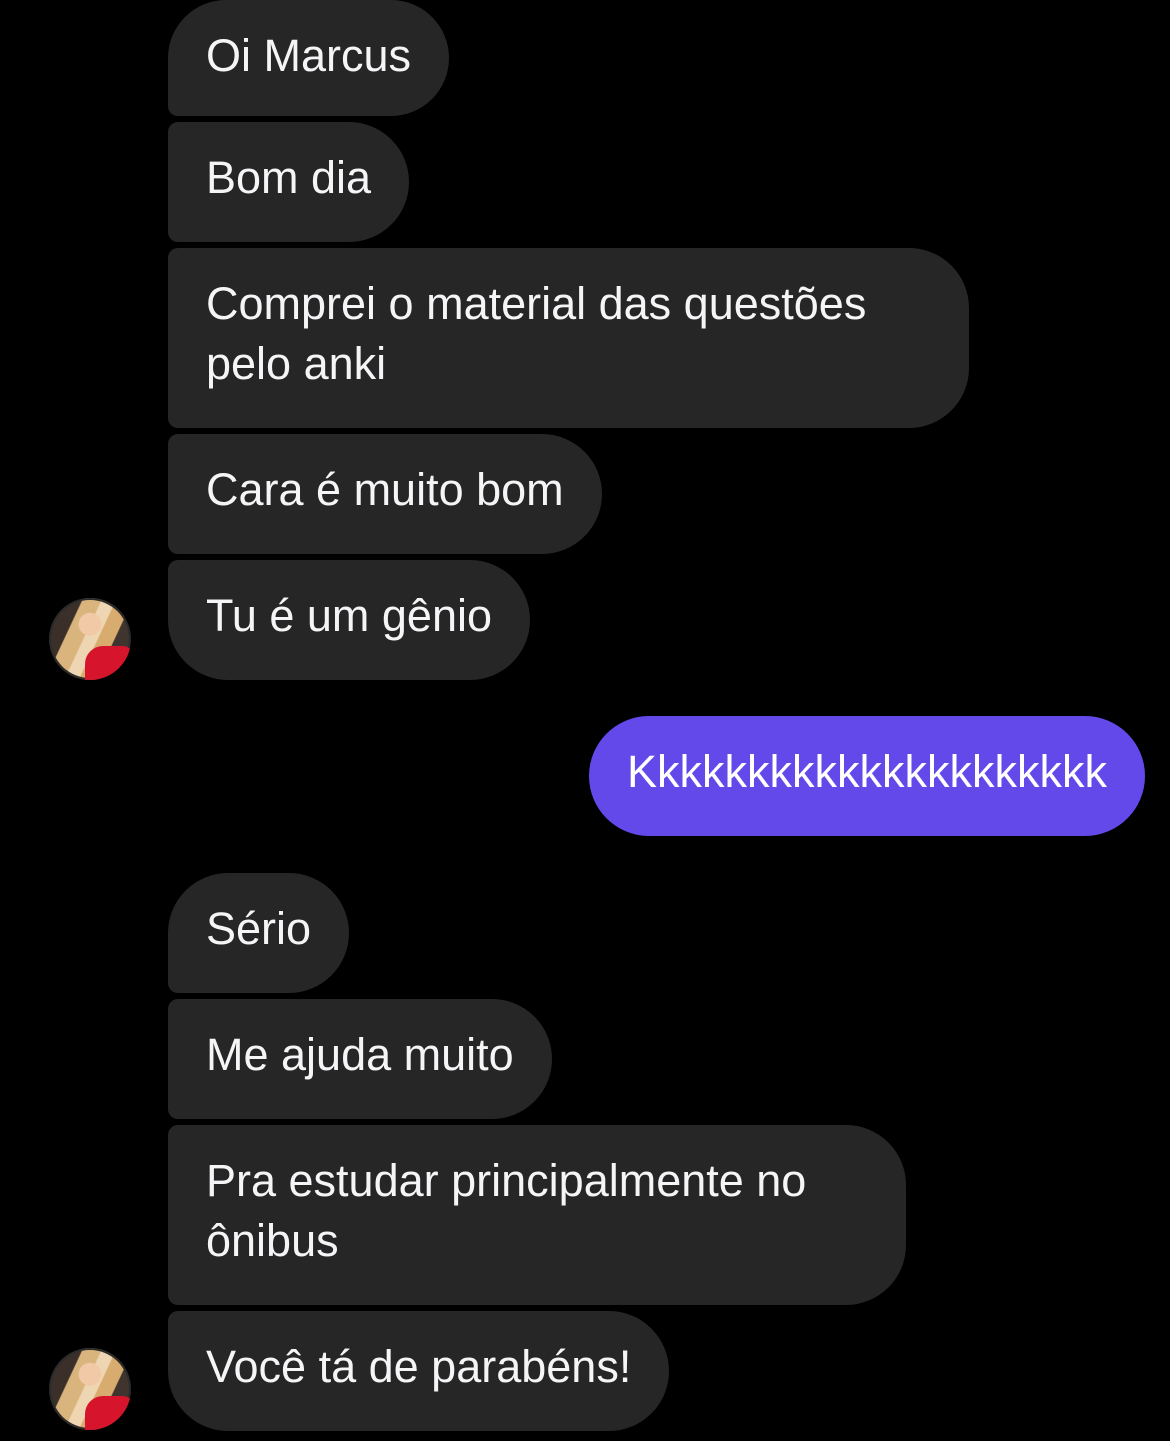 The width and height of the screenshot is (1170, 1441). Describe the element at coordinates (309, 58) in the screenshot. I see `incoming-message-bubble: Oi Marcus` at that location.